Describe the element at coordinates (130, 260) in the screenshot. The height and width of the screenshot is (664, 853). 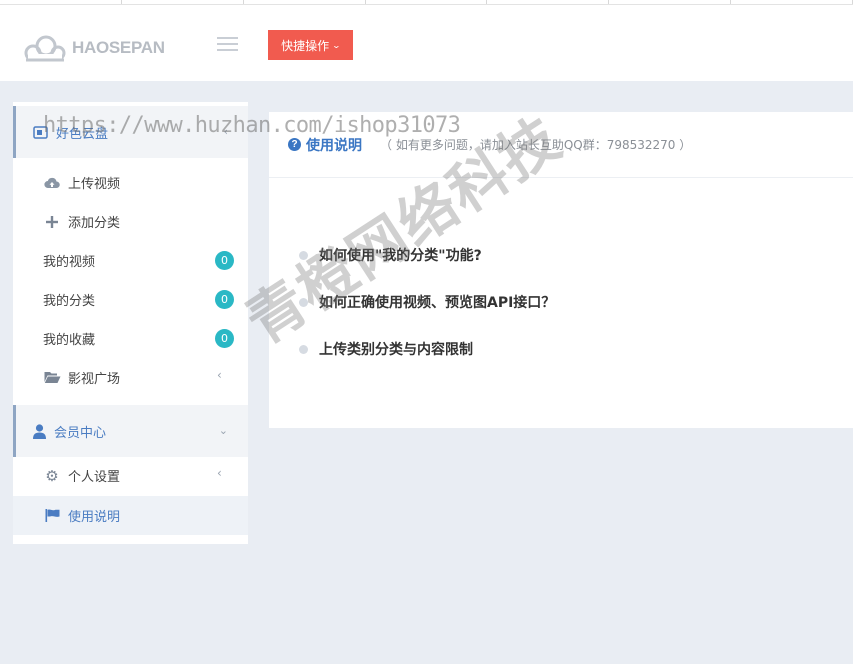
I see `sidebar-item-my-videos: 我的视频 0` at that location.